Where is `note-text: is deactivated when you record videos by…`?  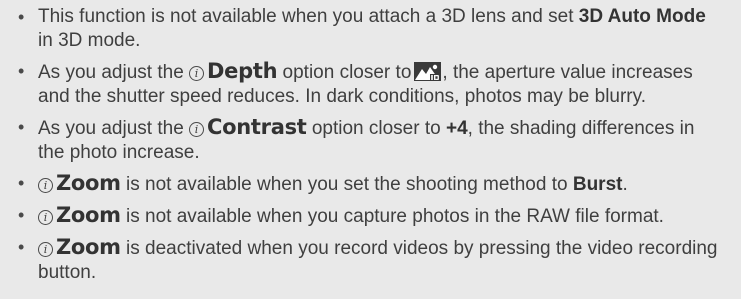
note-text: is deactivated when you record videos by… is located at coordinates (378, 260).